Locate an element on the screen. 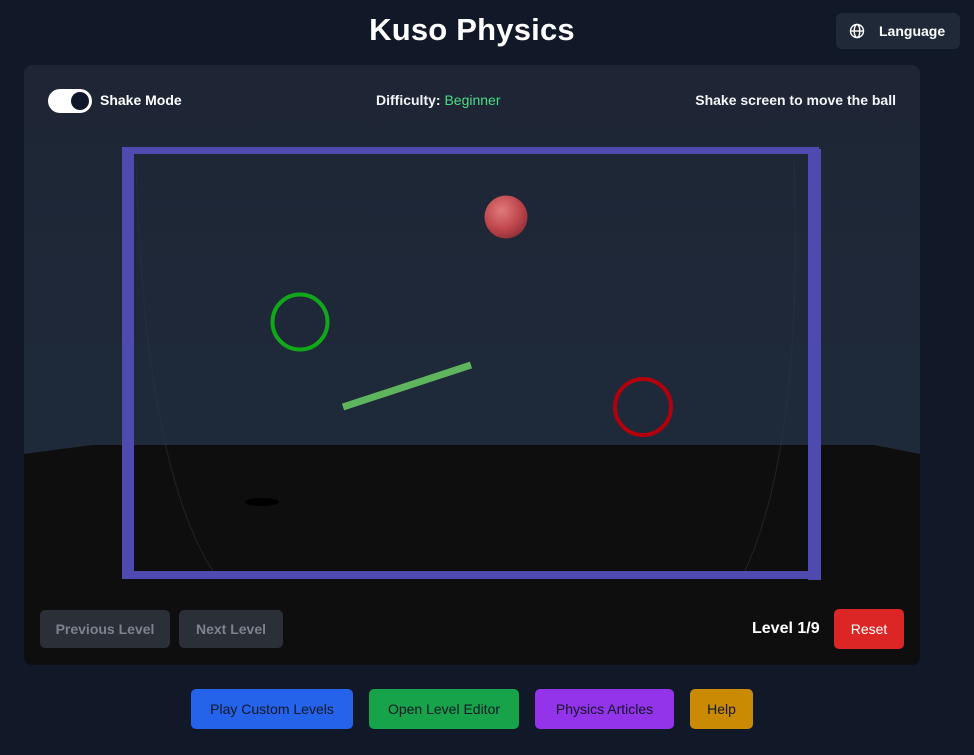 Image resolution: width=974 pixels, height=755 pixels. difficulty-label: Difficulty: is located at coordinates (408, 100).